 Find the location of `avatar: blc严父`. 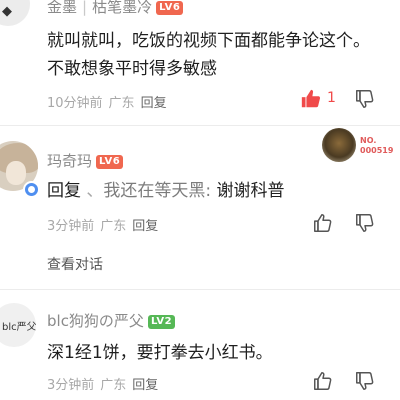

avatar: blc严父 is located at coordinates (18, 325).